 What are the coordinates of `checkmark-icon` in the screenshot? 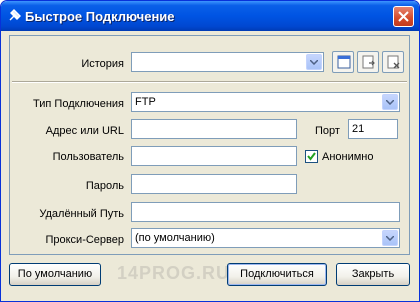 It's located at (311, 156).